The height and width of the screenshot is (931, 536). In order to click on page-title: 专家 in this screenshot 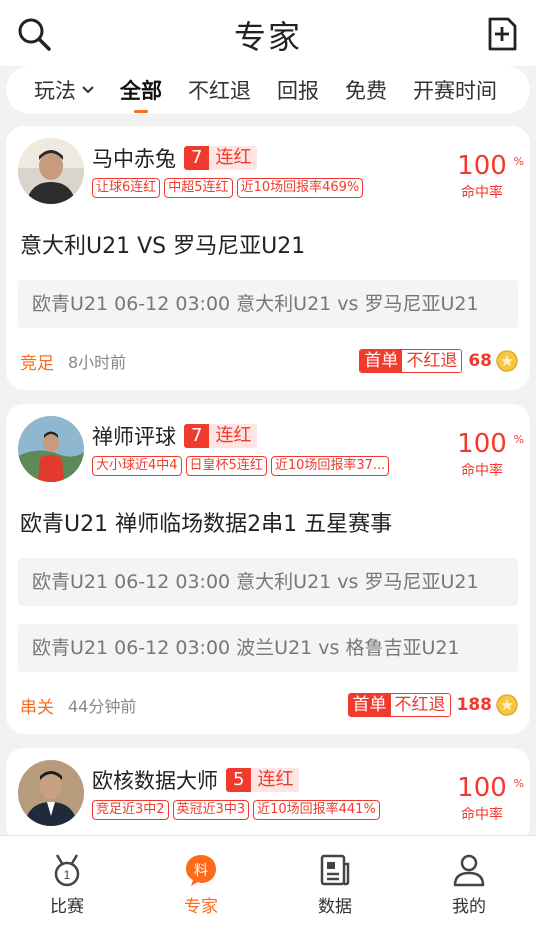, I will do `click(267, 37)`.